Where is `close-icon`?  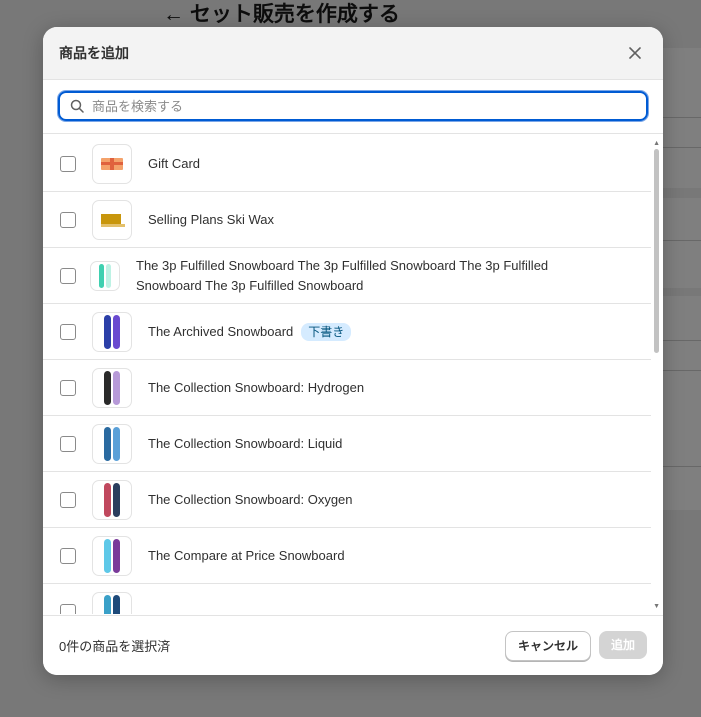 close-icon is located at coordinates (635, 53).